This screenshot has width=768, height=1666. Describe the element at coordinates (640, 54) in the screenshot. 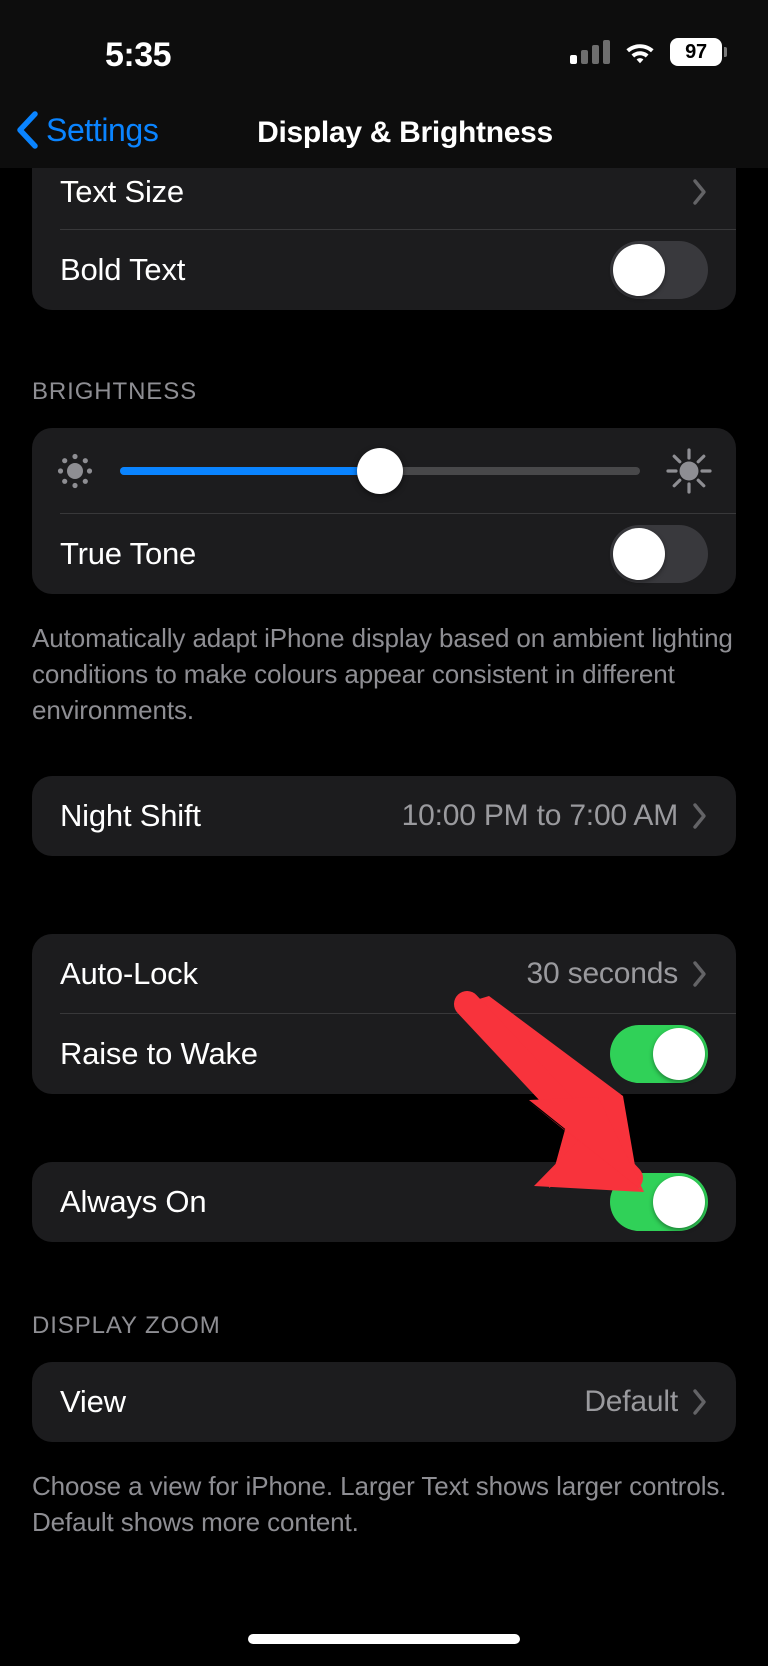

I see `wifi-icon` at that location.